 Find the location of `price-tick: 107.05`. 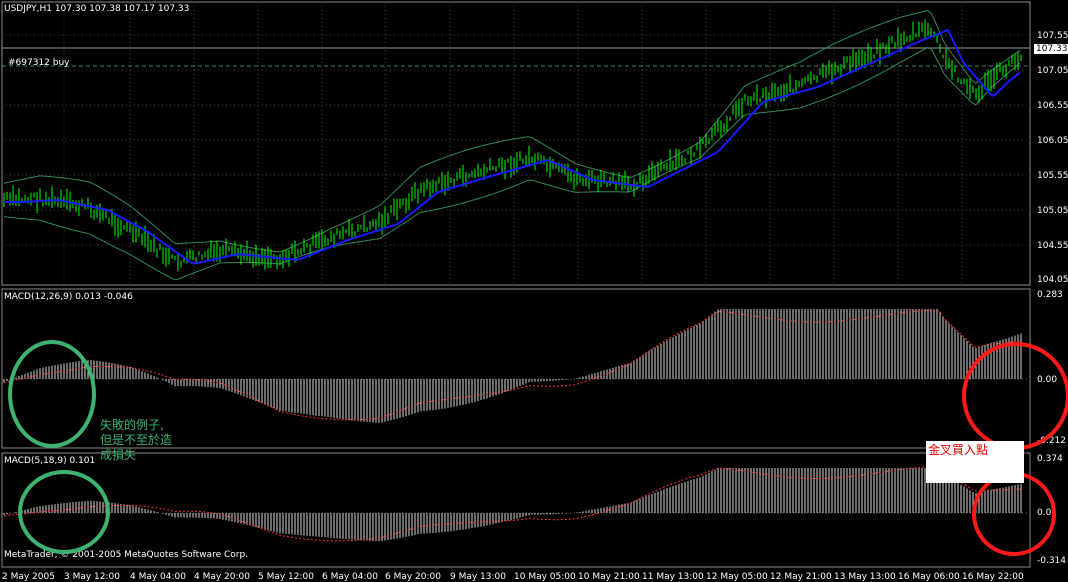

price-tick: 107.05 is located at coordinates (1052, 71).